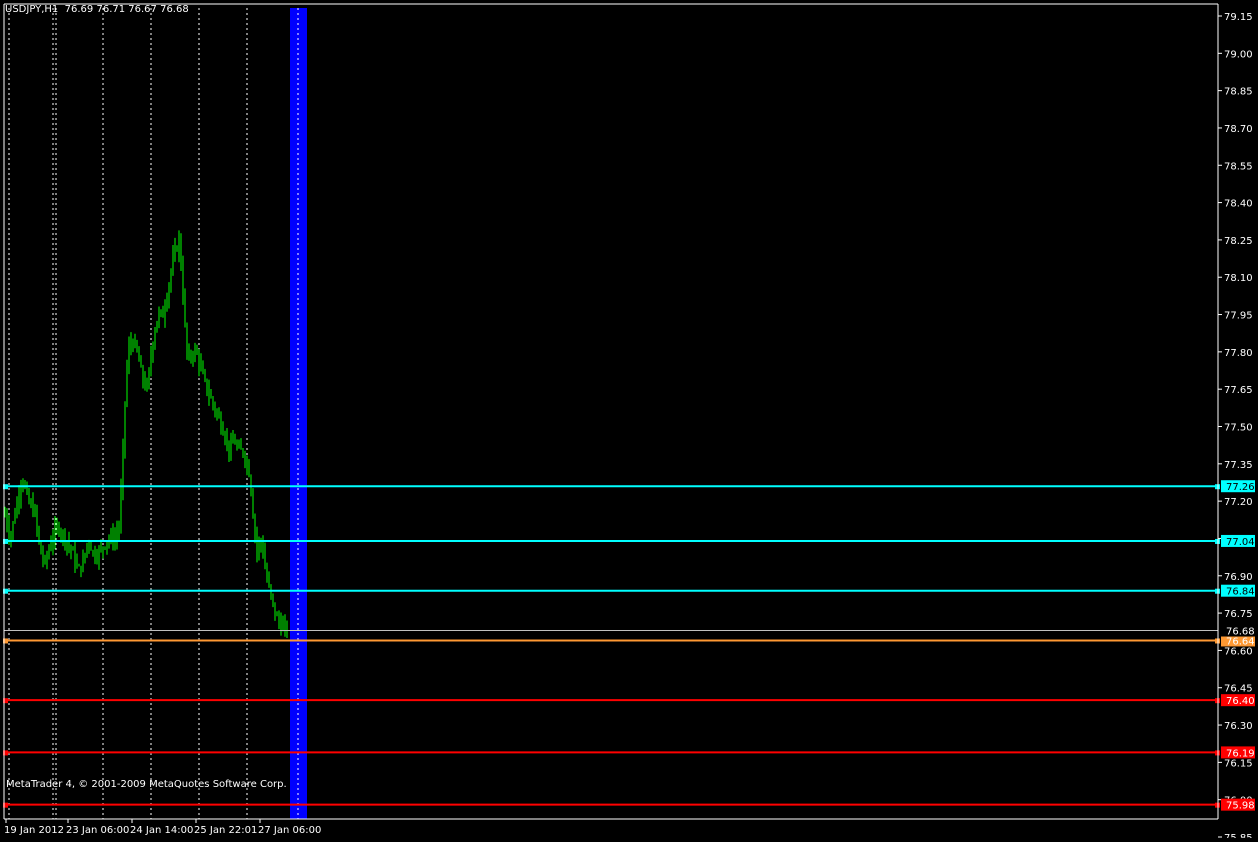 This screenshot has height=842, width=1258. I want to click on y-tick-label: 76.45, so click(1238, 689).